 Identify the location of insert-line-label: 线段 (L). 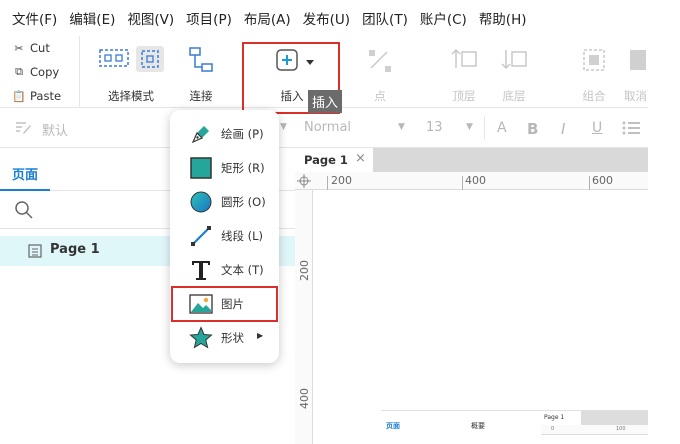
(242, 236).